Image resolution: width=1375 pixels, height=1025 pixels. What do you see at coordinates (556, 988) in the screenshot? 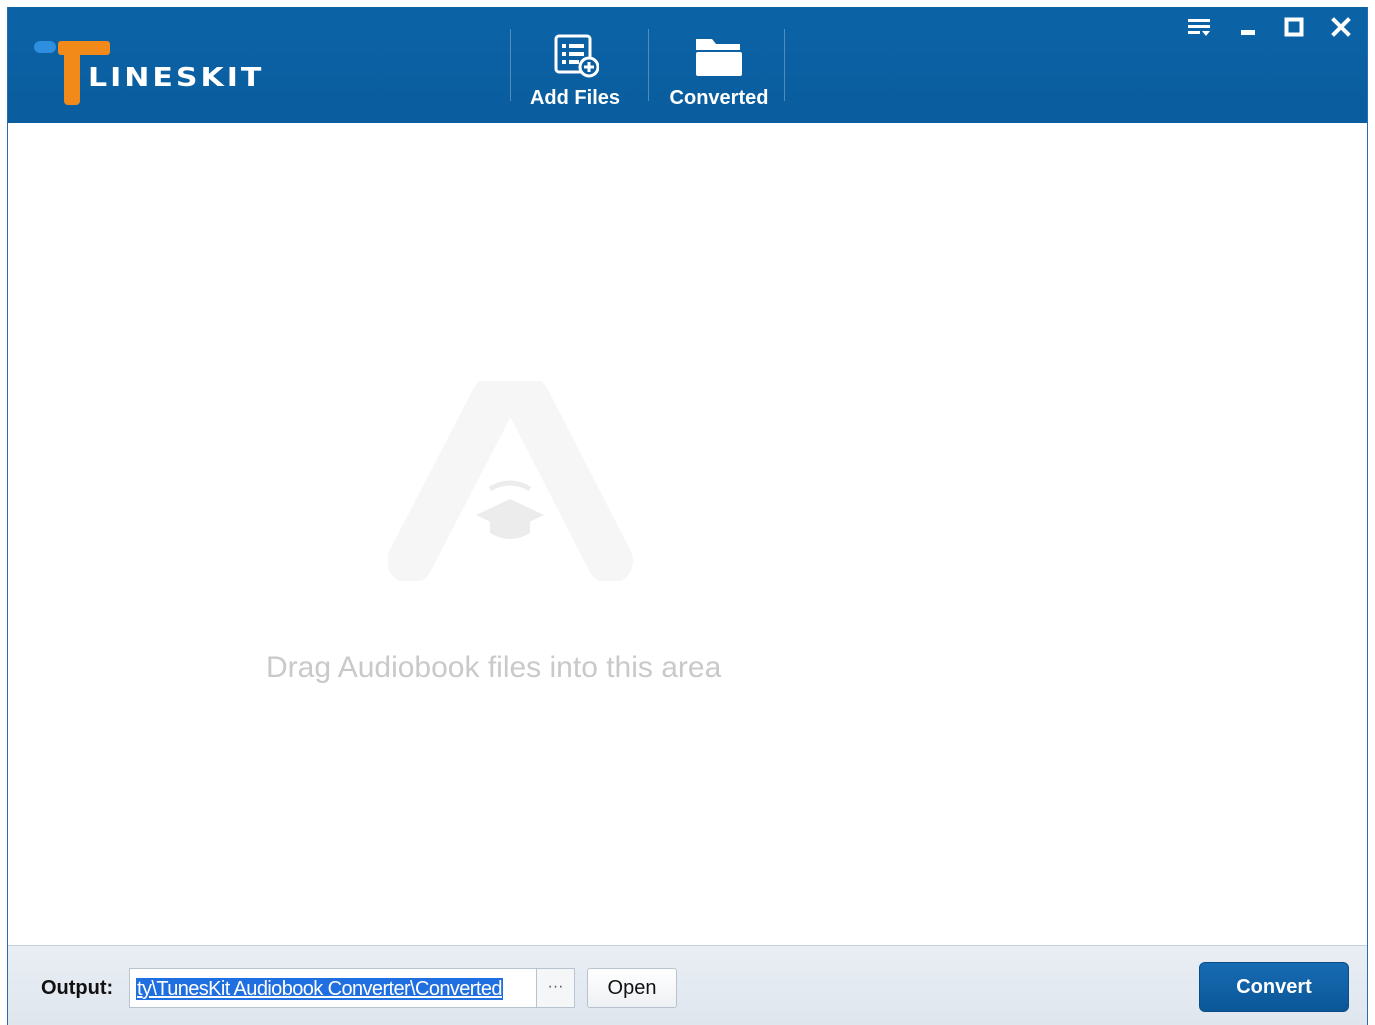
I see `browse-button: ···` at bounding box center [556, 988].